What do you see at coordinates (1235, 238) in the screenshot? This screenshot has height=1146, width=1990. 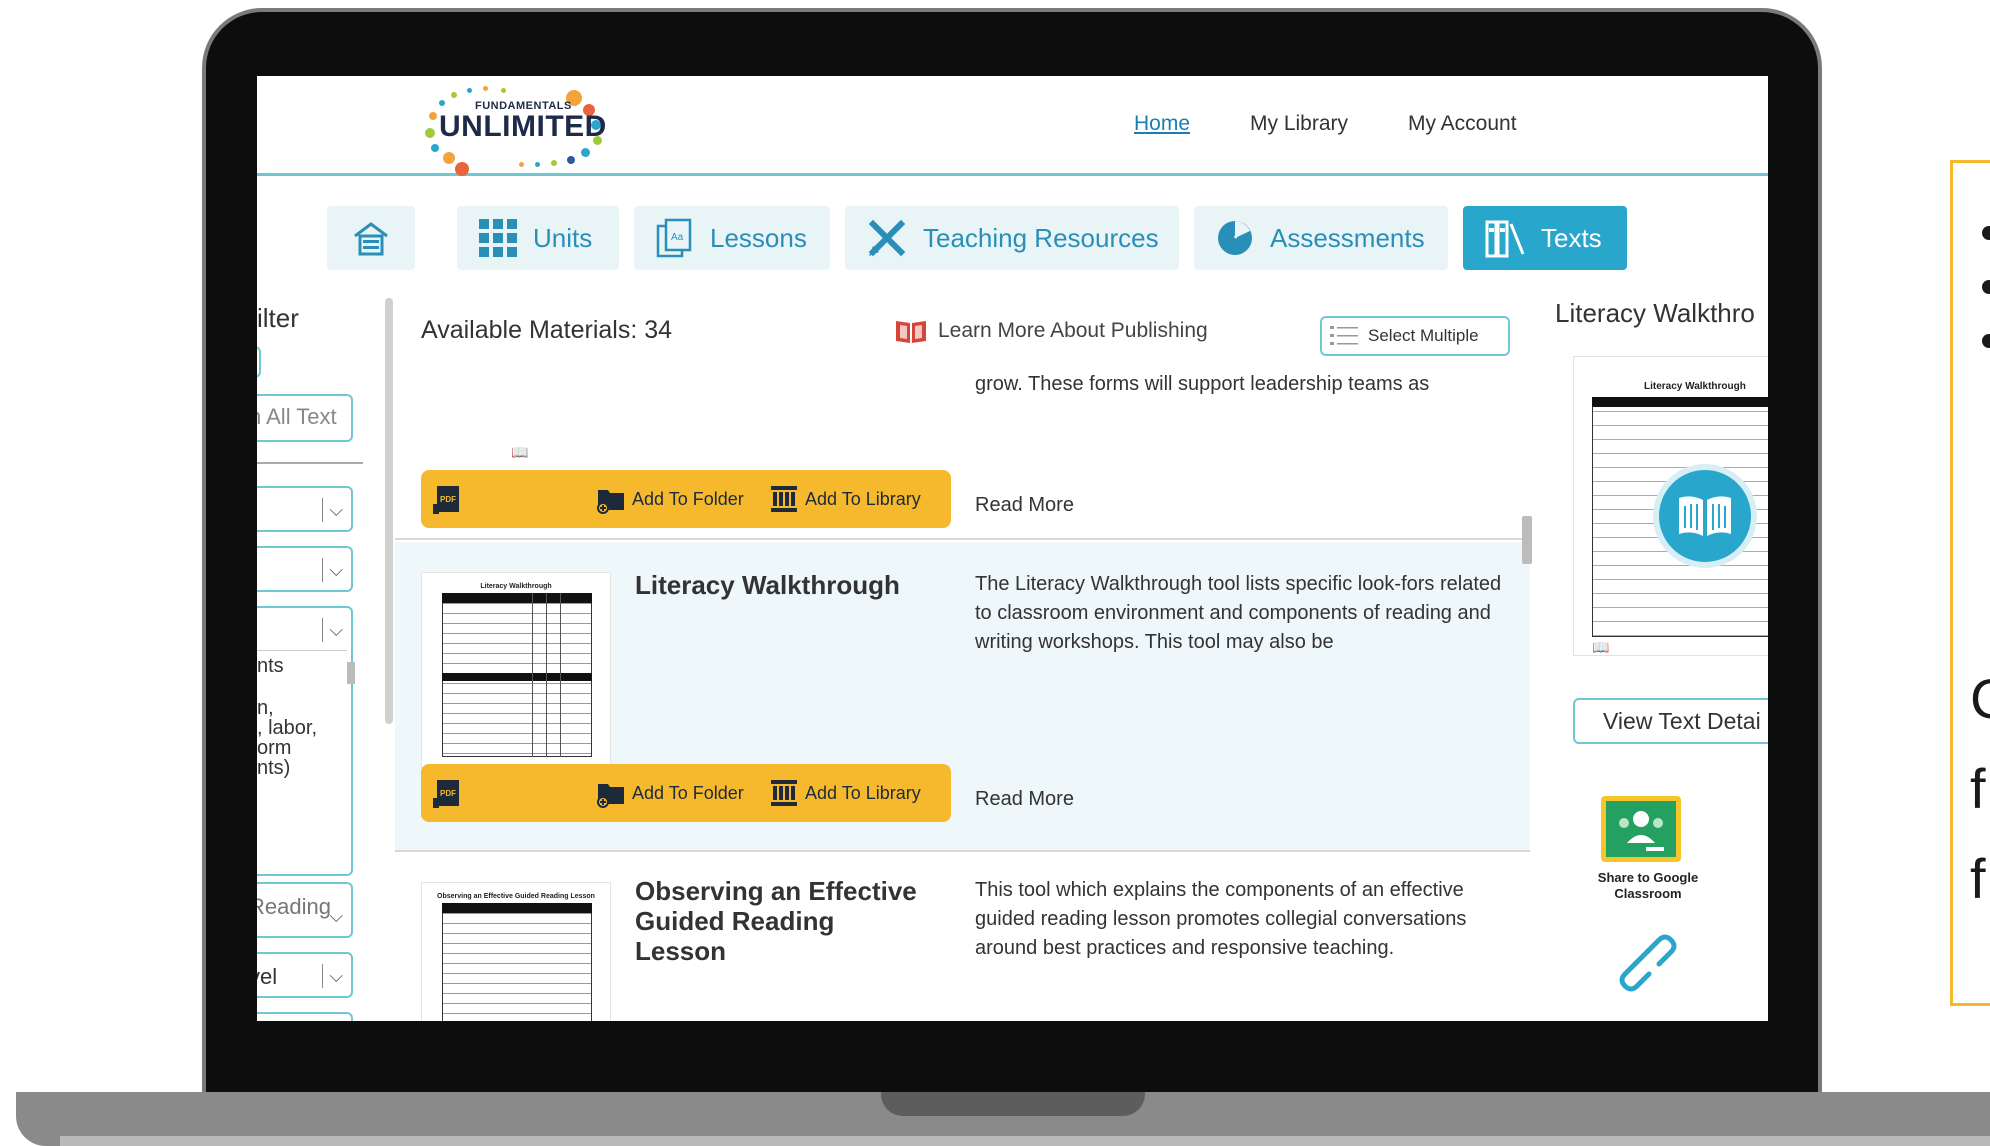 I see `pie-icon` at bounding box center [1235, 238].